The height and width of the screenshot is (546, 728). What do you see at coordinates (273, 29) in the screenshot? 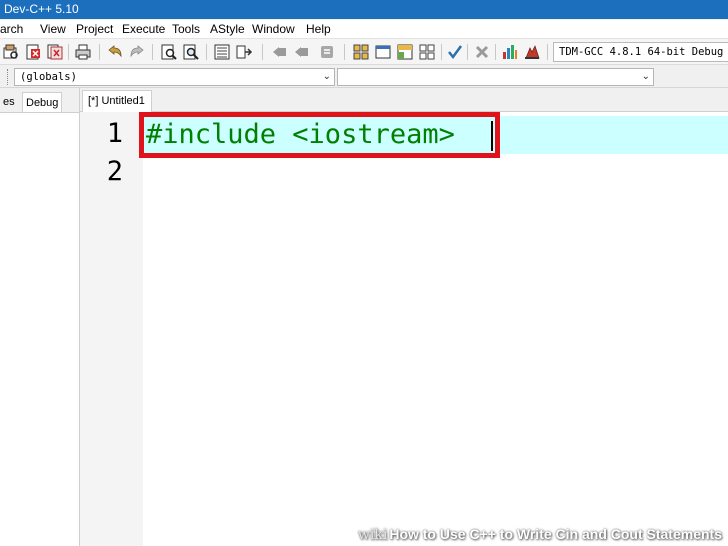
I see `menu-window: Window` at bounding box center [273, 29].